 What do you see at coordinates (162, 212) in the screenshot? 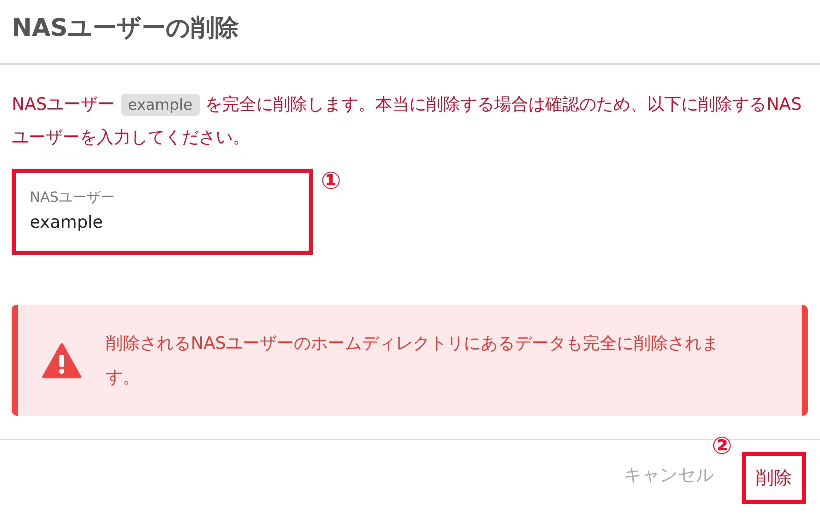
I see `username-field: NASユーザー example` at bounding box center [162, 212].